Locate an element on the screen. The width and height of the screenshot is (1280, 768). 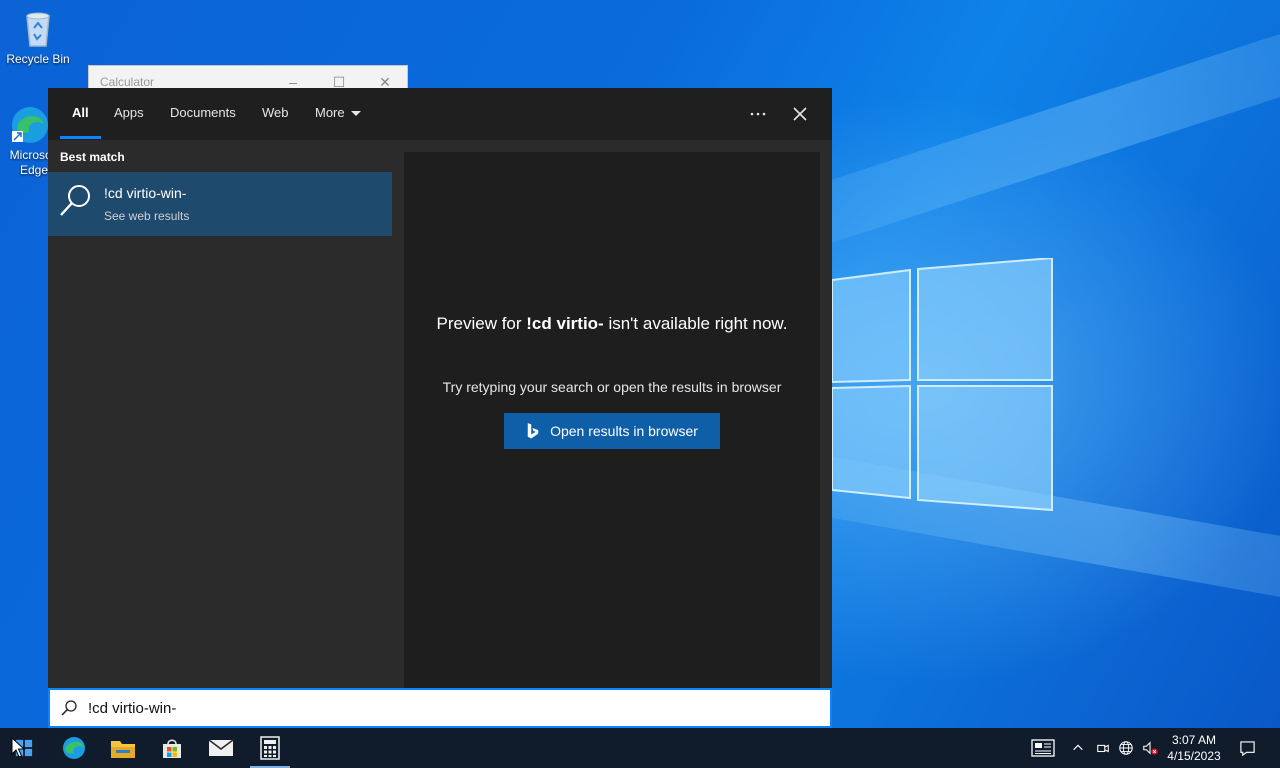
desktop-icon-recycle-bin: Recycle Bin is located at coordinates (38, 37).